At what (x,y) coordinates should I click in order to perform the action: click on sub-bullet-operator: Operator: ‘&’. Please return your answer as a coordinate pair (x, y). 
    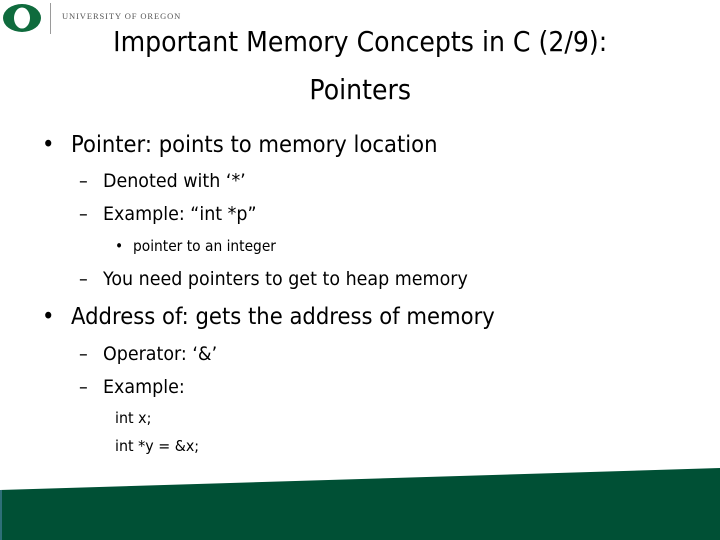
    Looking at the image, I should click on (160, 354).